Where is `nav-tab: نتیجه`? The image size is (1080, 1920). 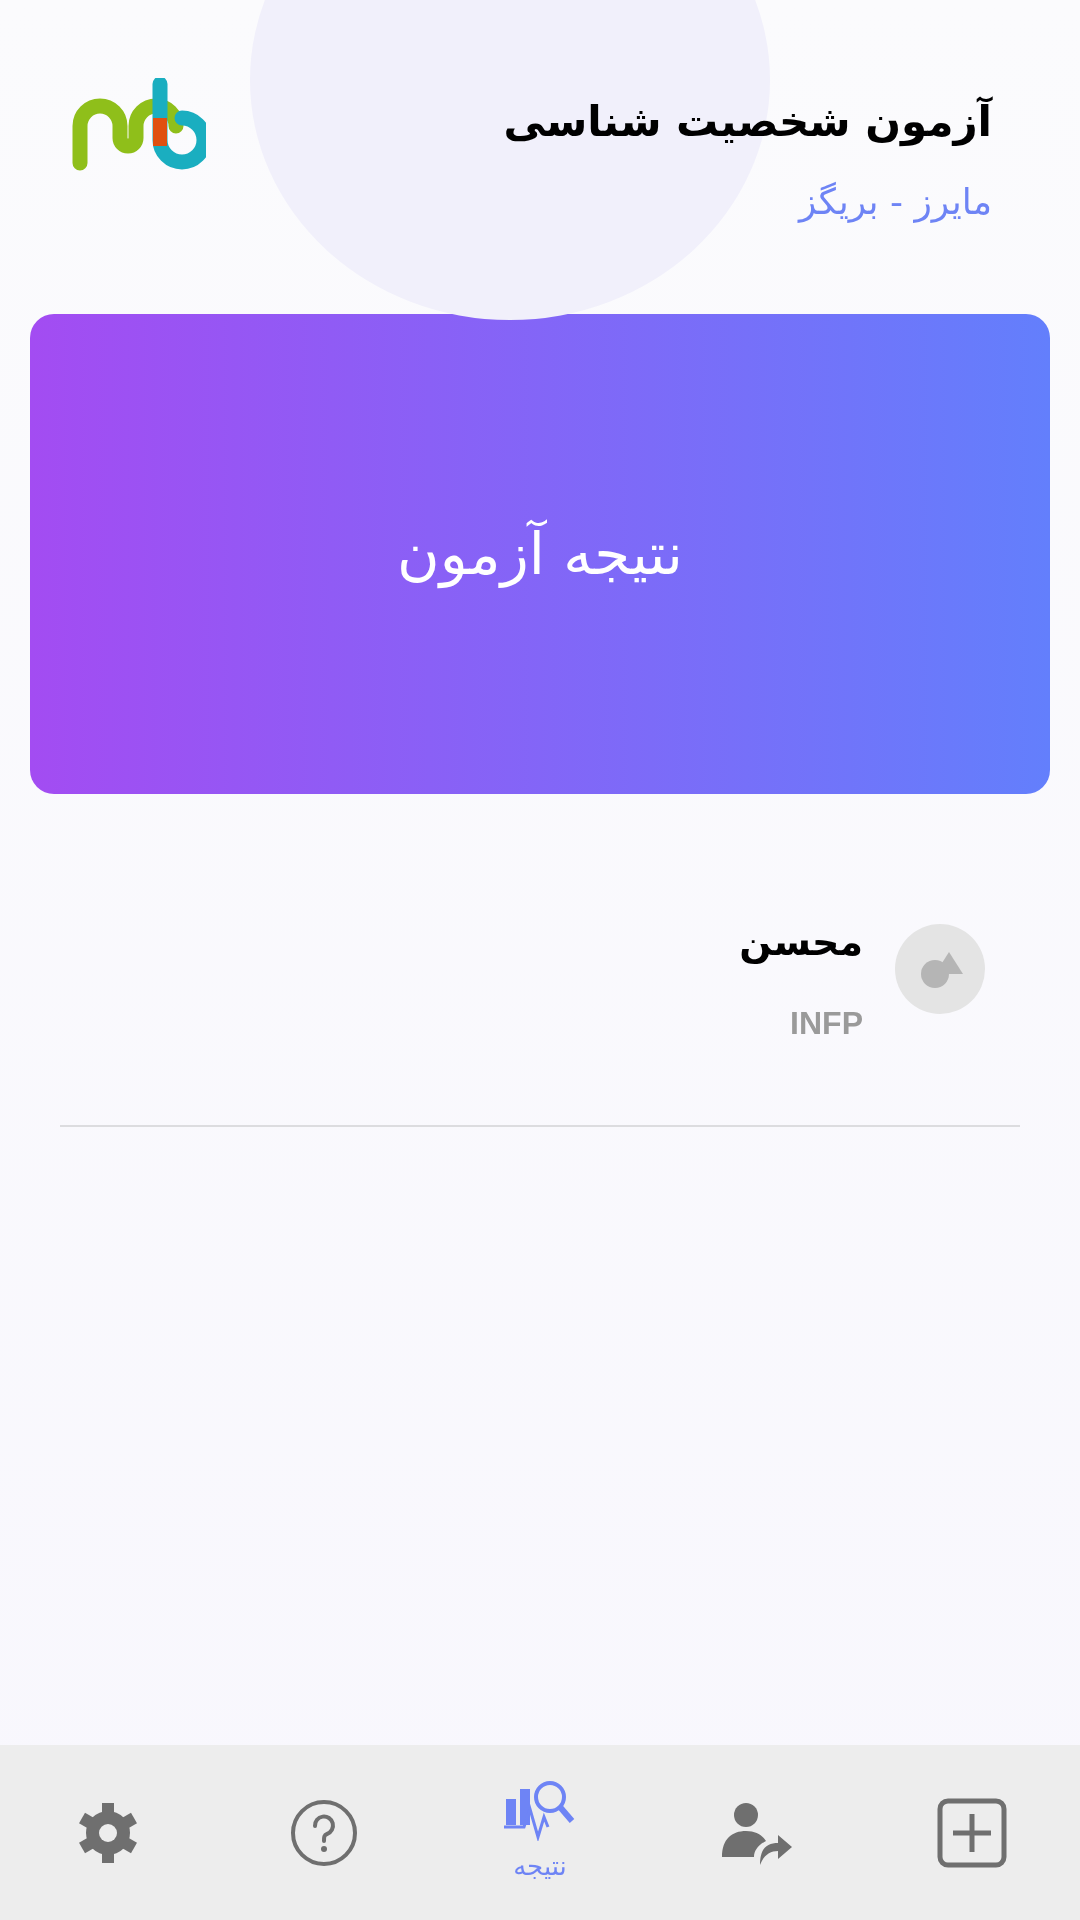 nav-tab: نتیجه is located at coordinates (540, 1832).